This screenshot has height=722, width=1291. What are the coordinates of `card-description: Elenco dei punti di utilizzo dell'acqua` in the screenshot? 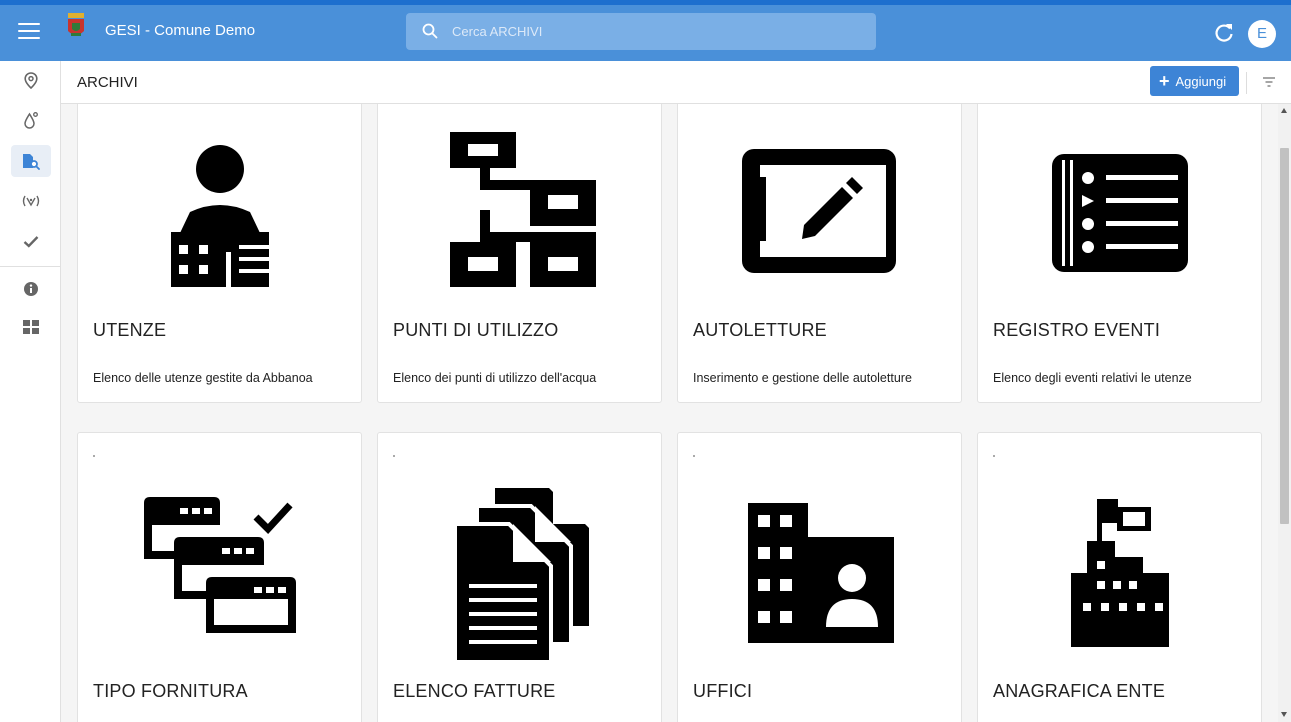 It's located at (495, 378).